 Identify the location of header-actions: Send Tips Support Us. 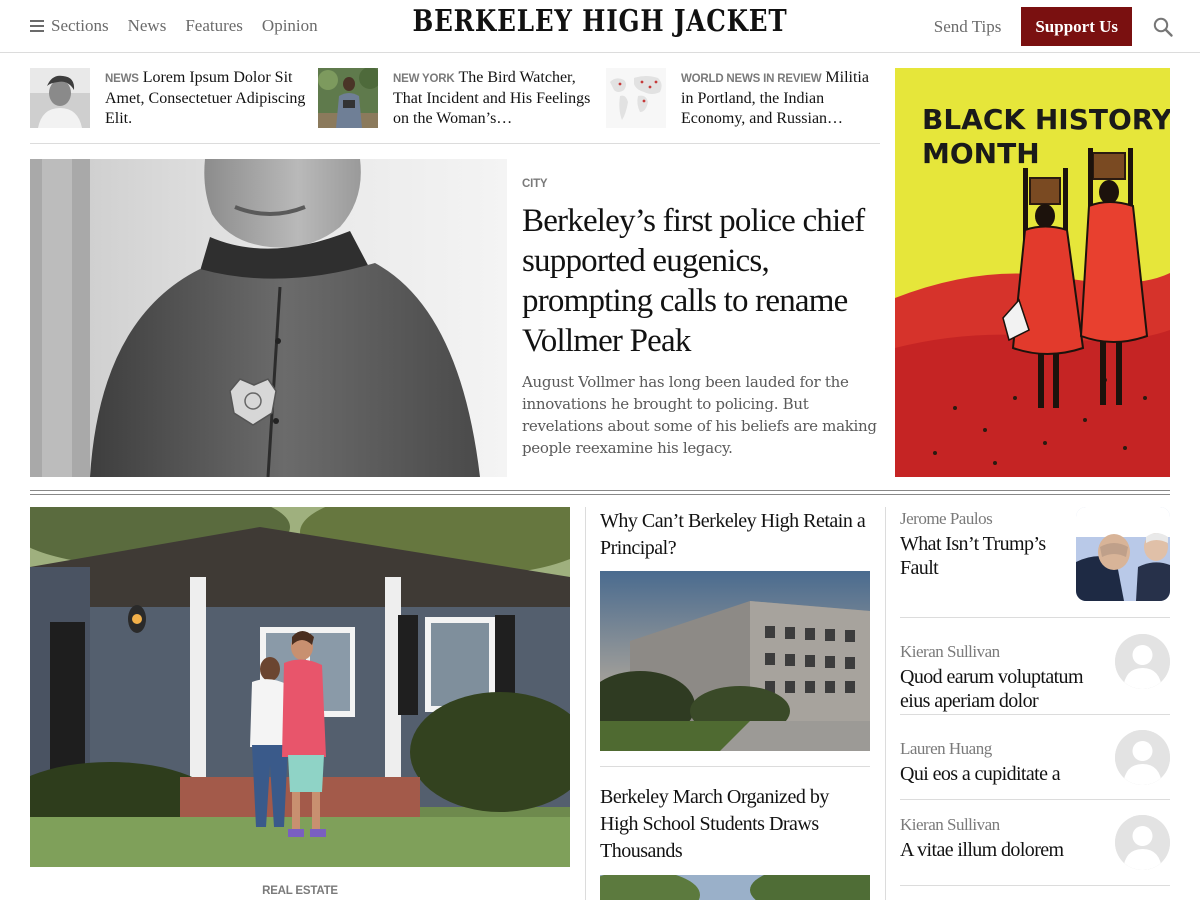
(1054, 26).